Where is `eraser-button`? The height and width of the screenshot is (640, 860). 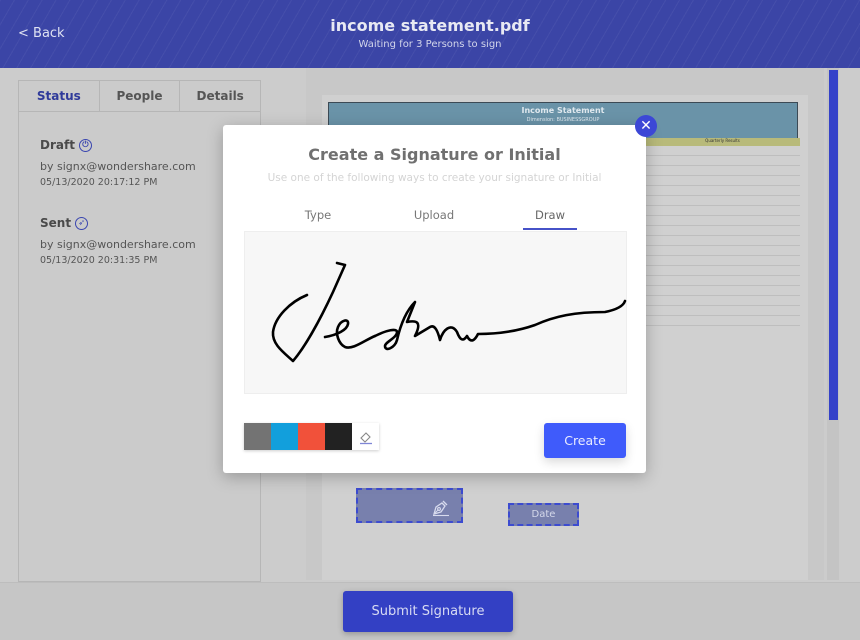
eraser-button is located at coordinates (365, 436).